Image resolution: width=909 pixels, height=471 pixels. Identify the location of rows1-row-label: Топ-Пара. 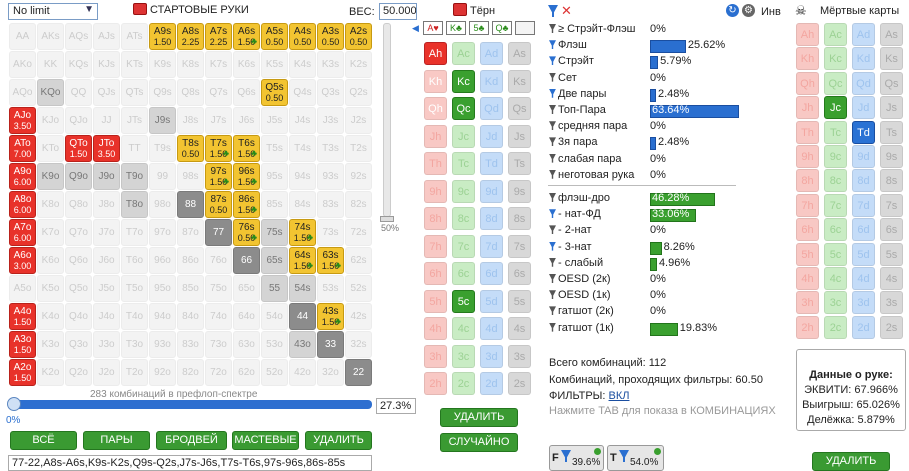
(577, 110).